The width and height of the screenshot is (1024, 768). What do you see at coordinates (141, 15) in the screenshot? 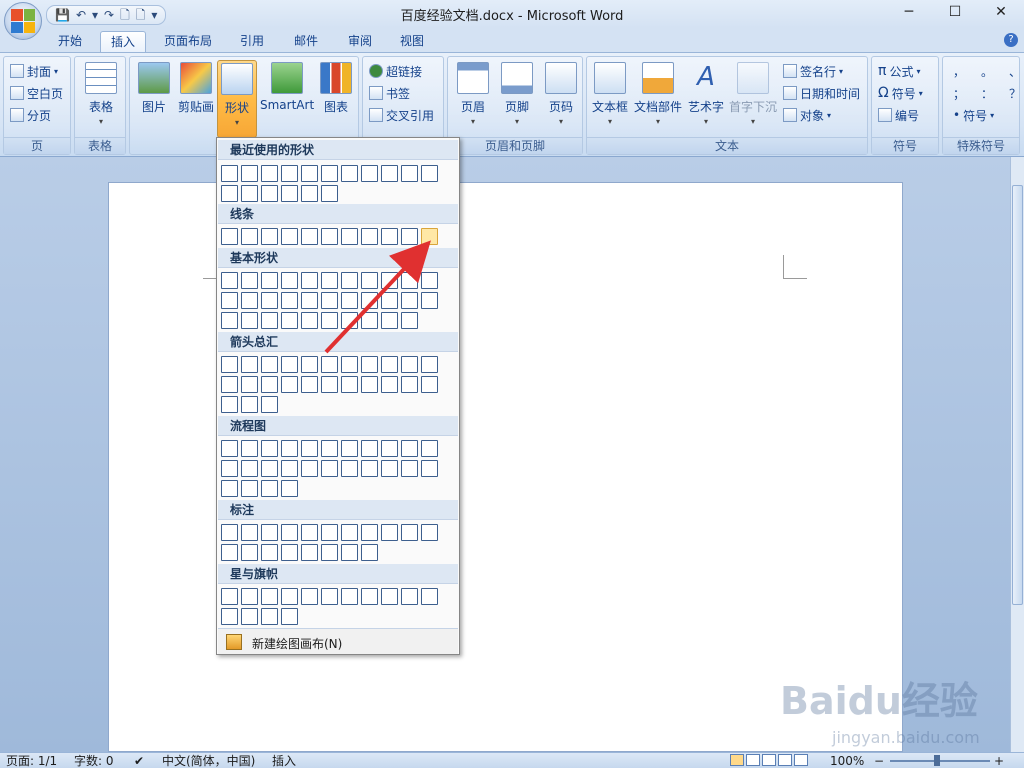
I see `open-document-icon: 🗋` at bounding box center [141, 15].